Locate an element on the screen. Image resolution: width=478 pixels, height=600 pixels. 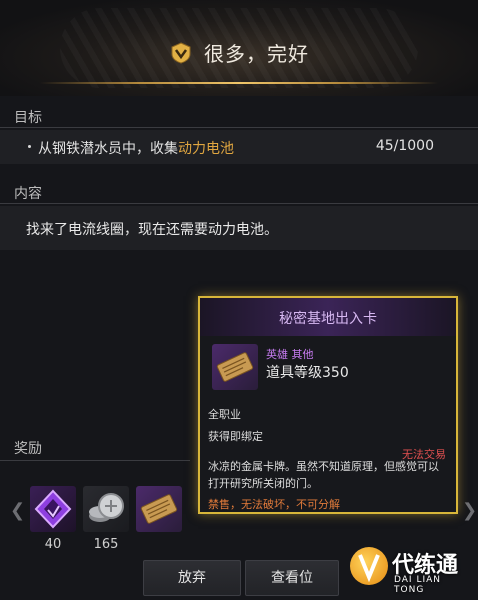
quest-title: 很多，完好 is located at coordinates (239, 52).